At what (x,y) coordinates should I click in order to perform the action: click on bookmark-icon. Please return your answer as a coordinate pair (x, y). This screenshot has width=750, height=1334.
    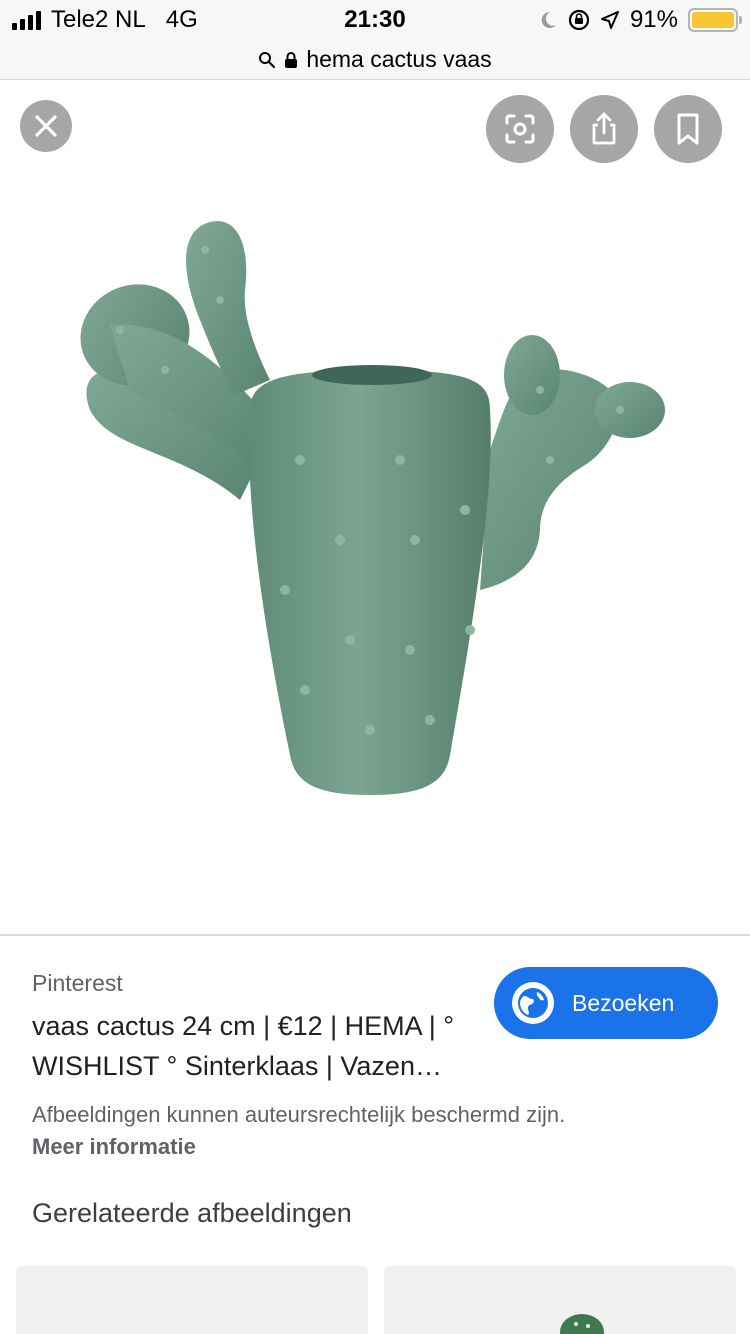
    Looking at the image, I should click on (688, 129).